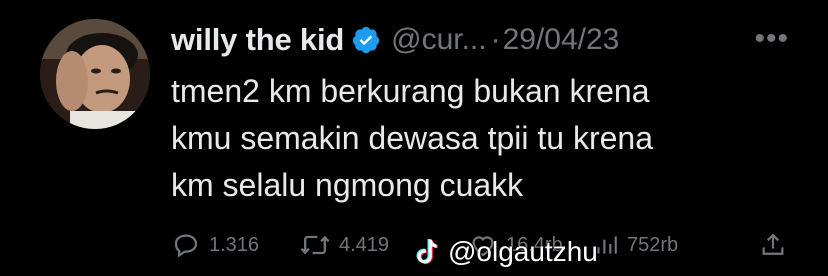 This screenshot has height=276, width=828. What do you see at coordinates (653, 244) in the screenshot?
I see `views-count: 752rb` at bounding box center [653, 244].